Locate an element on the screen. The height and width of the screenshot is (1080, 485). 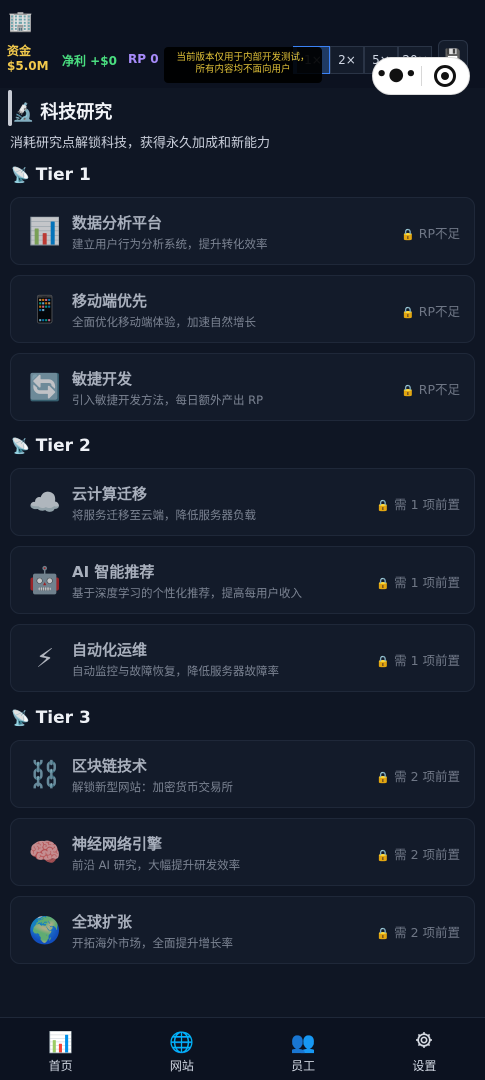
globe-icon: 🌐 is located at coordinates (182, 1042).